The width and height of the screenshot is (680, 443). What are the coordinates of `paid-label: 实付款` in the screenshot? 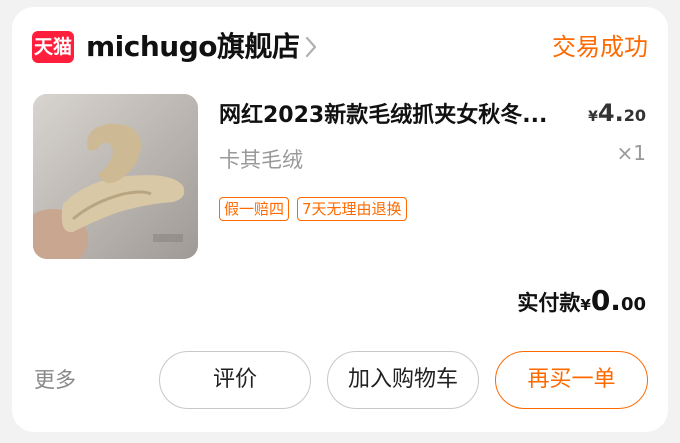 It's located at (549, 303).